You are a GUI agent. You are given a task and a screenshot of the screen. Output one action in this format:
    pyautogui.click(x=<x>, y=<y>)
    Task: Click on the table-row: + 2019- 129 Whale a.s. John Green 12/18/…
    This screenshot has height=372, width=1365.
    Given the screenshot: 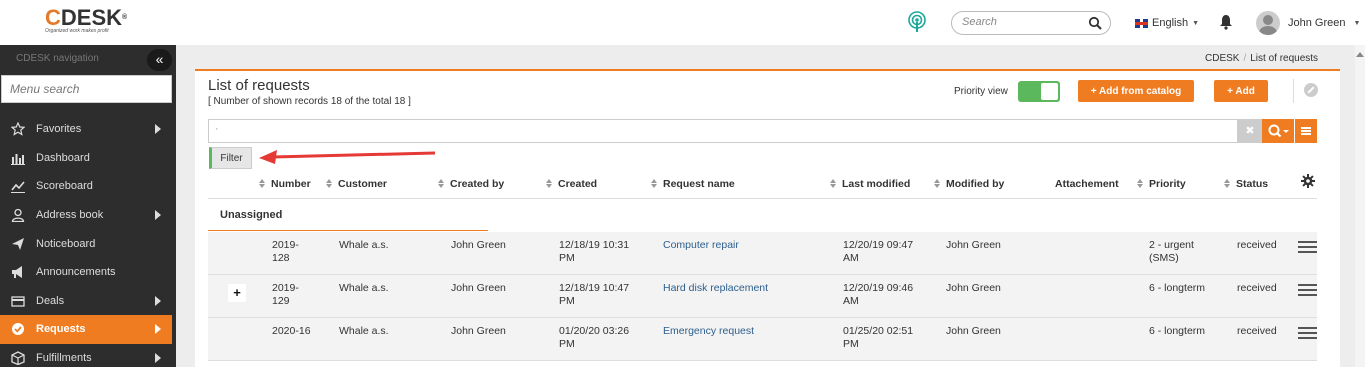 What is the action you would take?
    pyautogui.click(x=762, y=296)
    